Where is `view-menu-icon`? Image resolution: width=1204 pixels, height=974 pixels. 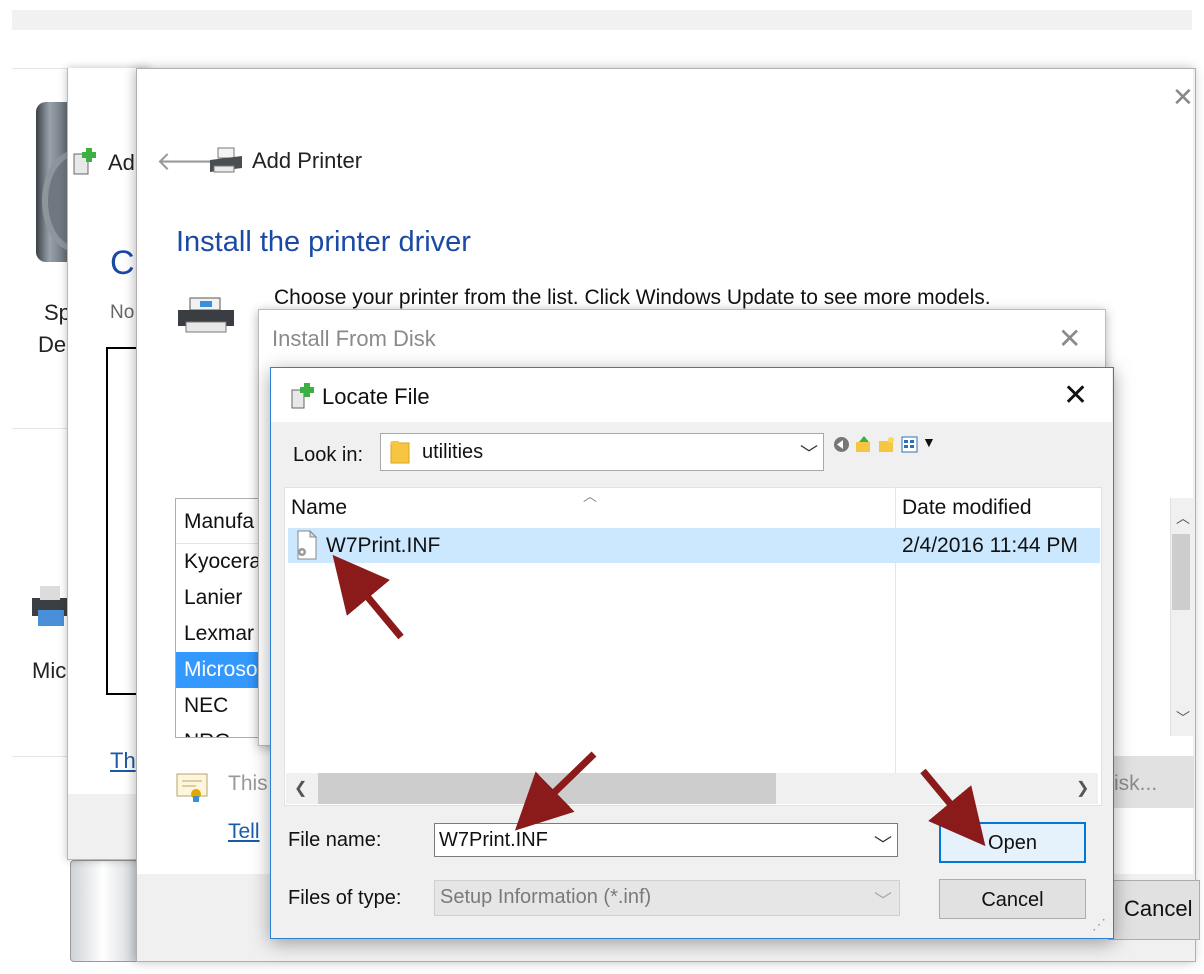
view-menu-icon is located at coordinates (909, 444).